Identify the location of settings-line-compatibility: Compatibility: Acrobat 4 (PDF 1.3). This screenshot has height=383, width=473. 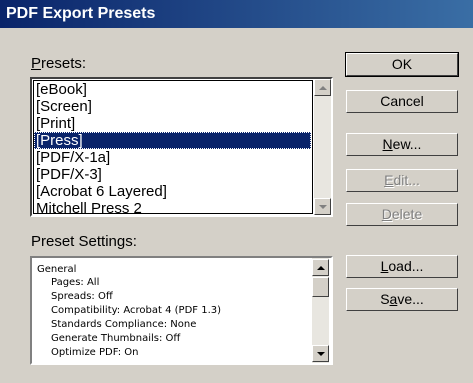
(136, 310).